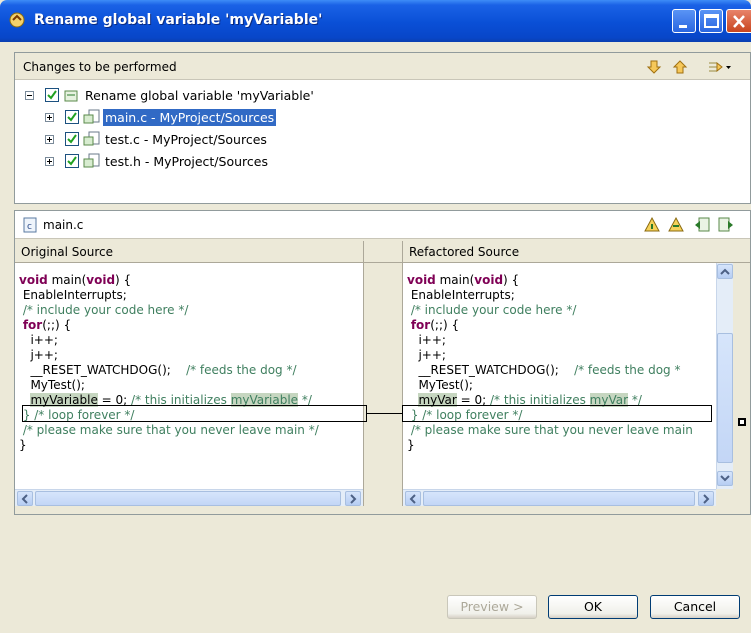 The image size is (751, 633). I want to click on tree-item-test-c: test.c - MyProject/Sources, so click(205, 140).